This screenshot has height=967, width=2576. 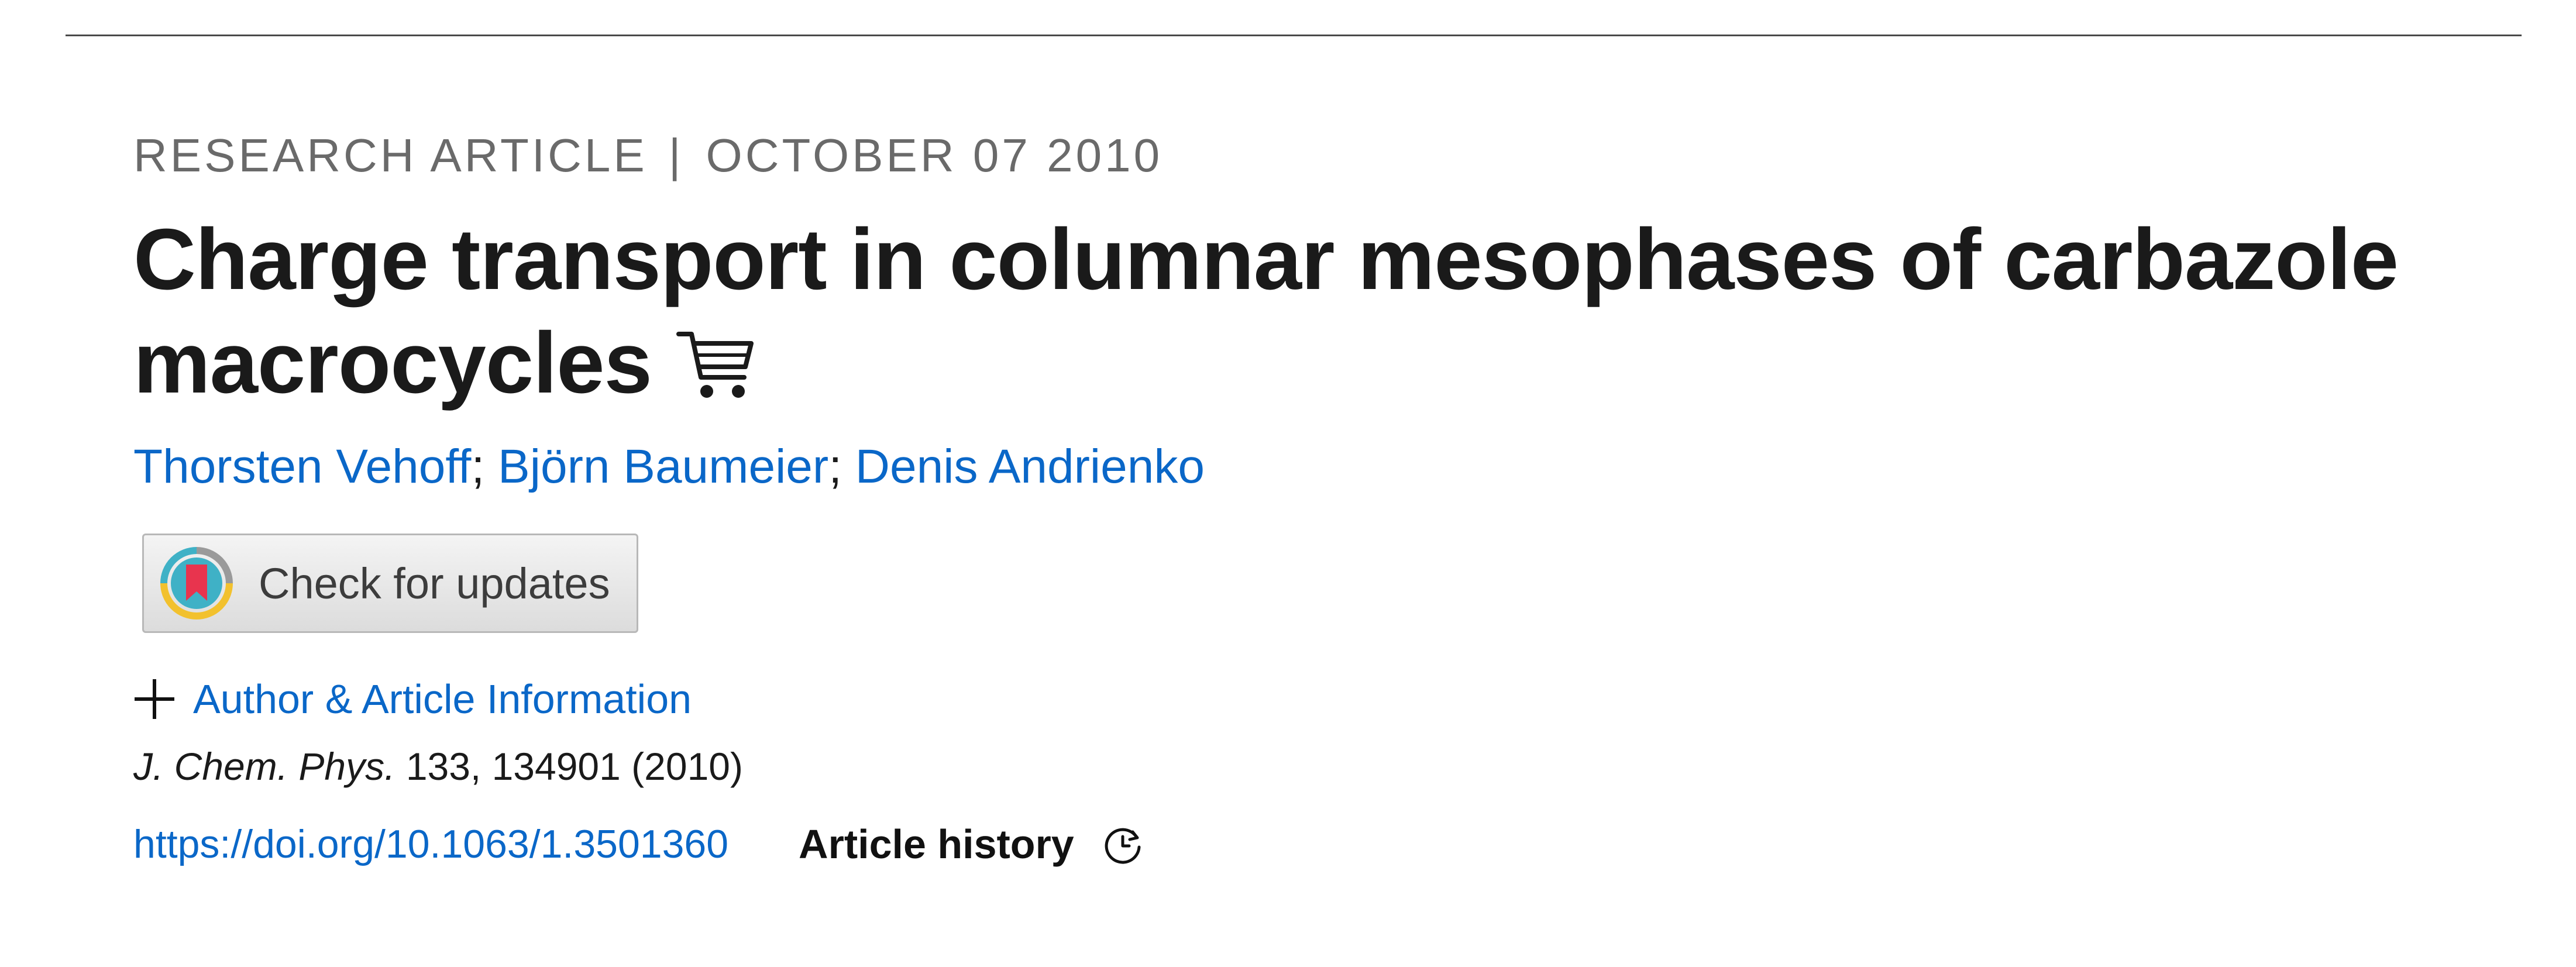 I want to click on author-article-info-link: Author & Article Information, so click(x=443, y=699).